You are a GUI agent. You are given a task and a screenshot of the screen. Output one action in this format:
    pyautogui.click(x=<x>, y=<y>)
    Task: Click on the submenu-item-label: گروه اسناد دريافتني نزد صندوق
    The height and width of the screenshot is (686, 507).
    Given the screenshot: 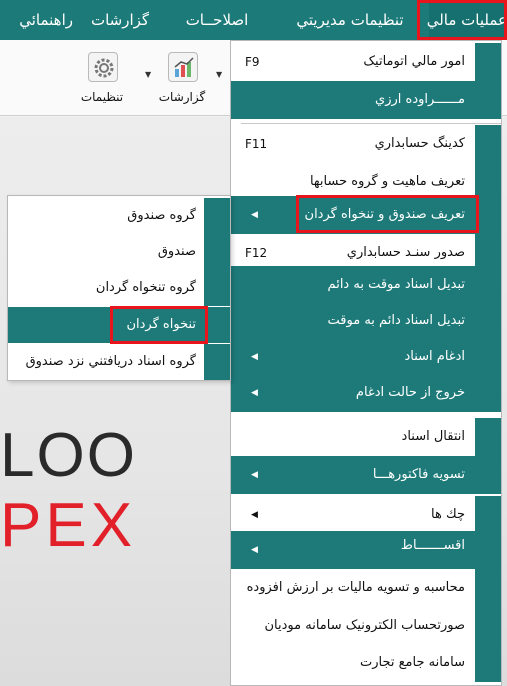 What is the action you would take?
    pyautogui.click(x=110, y=361)
    